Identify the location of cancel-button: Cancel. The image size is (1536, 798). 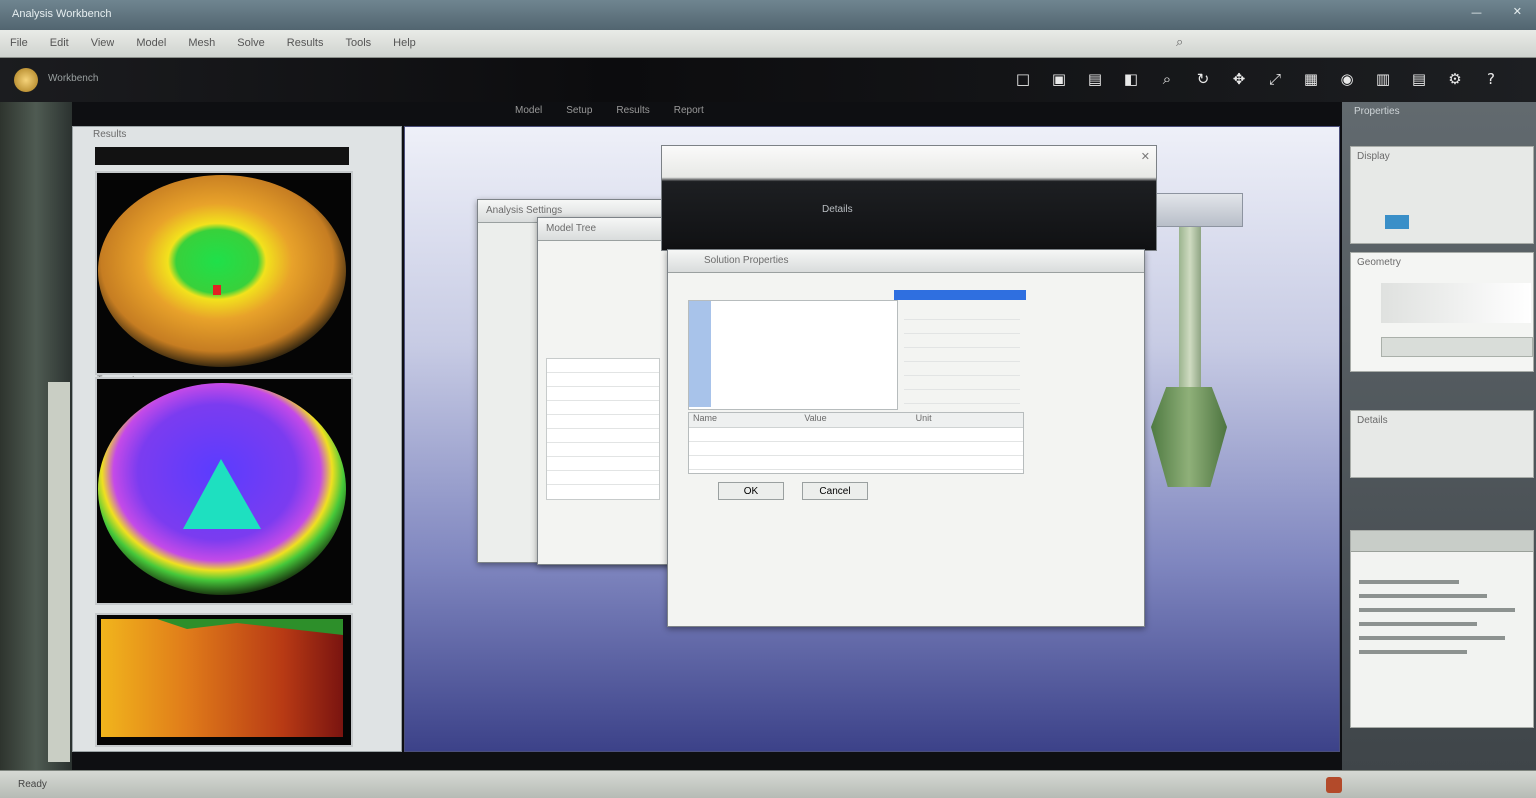
(835, 491).